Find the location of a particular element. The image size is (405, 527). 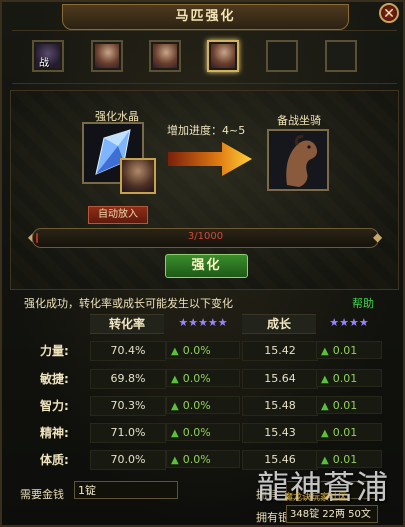

arrow-right-icon is located at coordinates (210, 159).